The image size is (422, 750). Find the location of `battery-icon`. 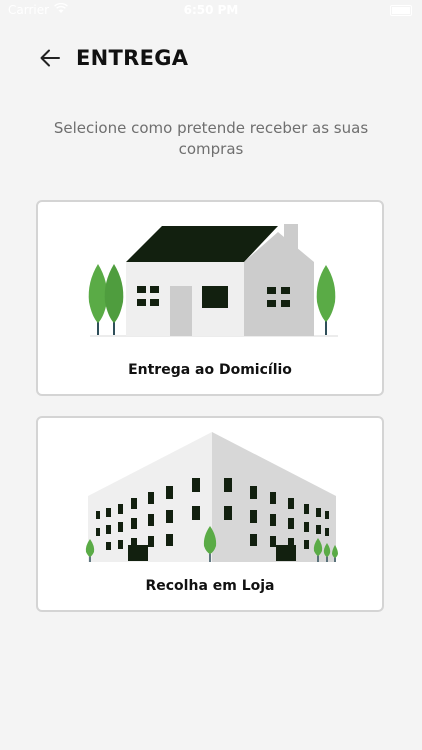

battery-icon is located at coordinates (401, 10).